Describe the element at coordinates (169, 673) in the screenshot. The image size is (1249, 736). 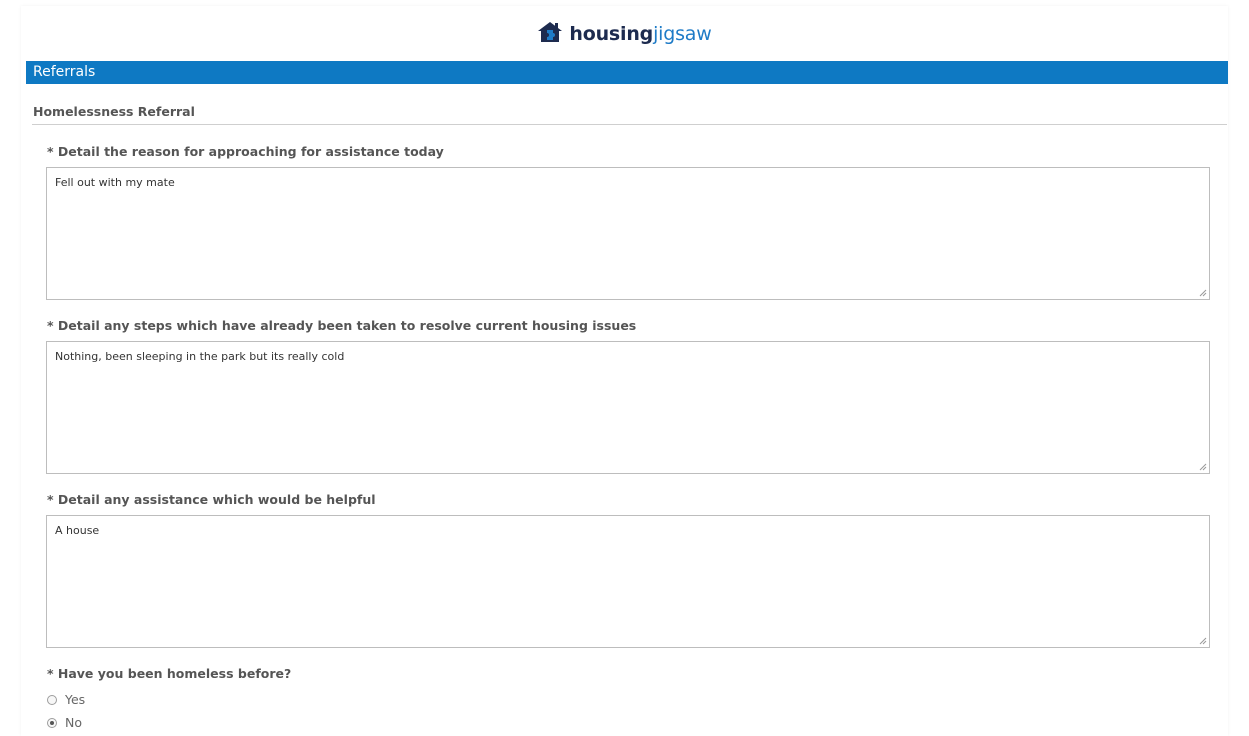
I see `question-label-homeless-before: * Have you been homeless before?` at that location.